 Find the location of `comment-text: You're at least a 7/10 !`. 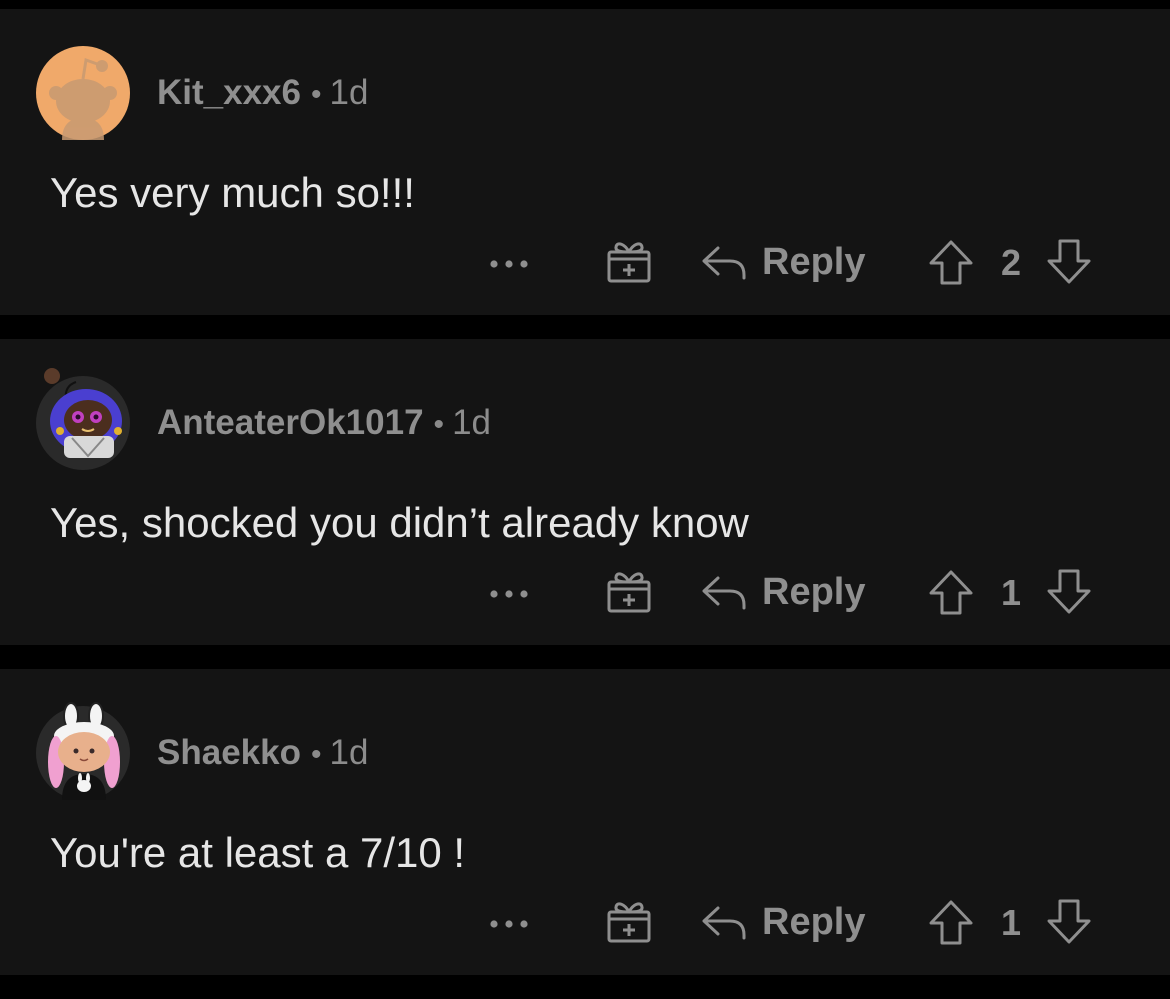

comment-text: You're at least a 7/10 ! is located at coordinates (258, 852).